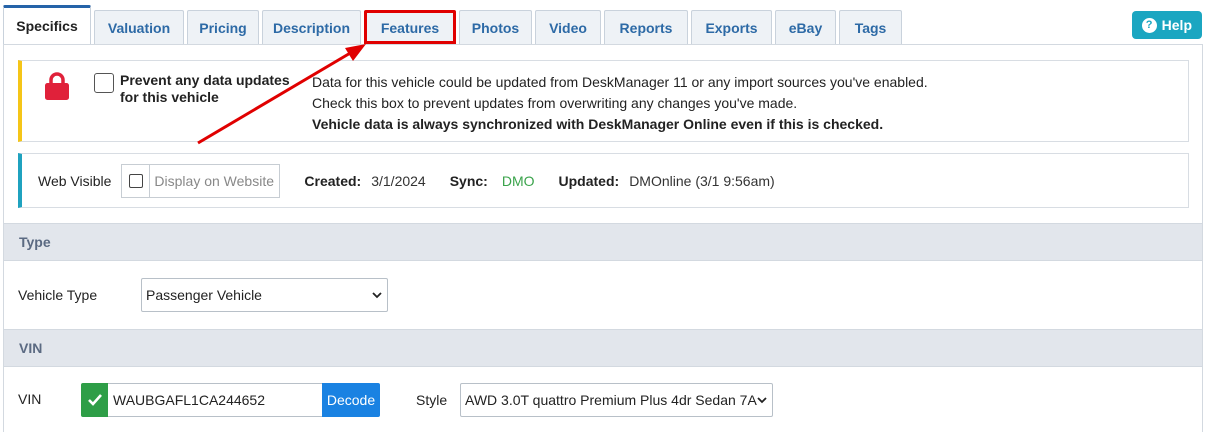  What do you see at coordinates (311, 27) in the screenshot?
I see `tab-description: Description` at bounding box center [311, 27].